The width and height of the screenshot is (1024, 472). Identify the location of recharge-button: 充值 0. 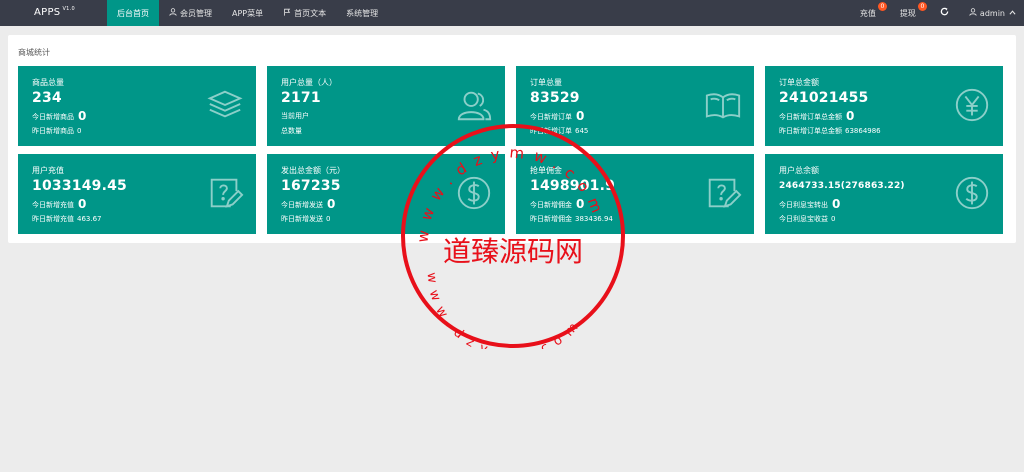
(868, 13).